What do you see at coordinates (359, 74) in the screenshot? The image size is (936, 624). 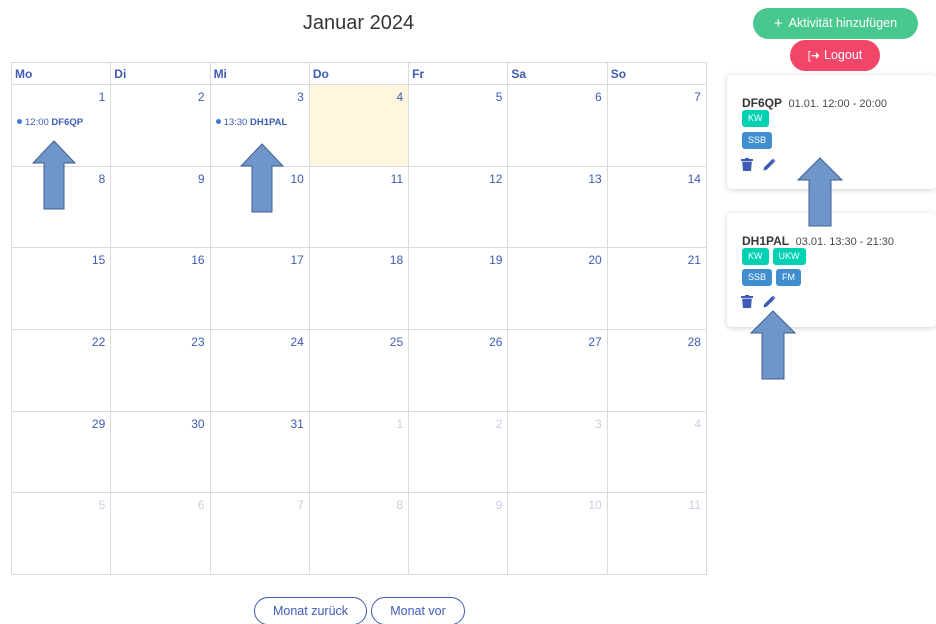 I see `weekday-header: Mo Di Mi Do Fr Sa So` at bounding box center [359, 74].